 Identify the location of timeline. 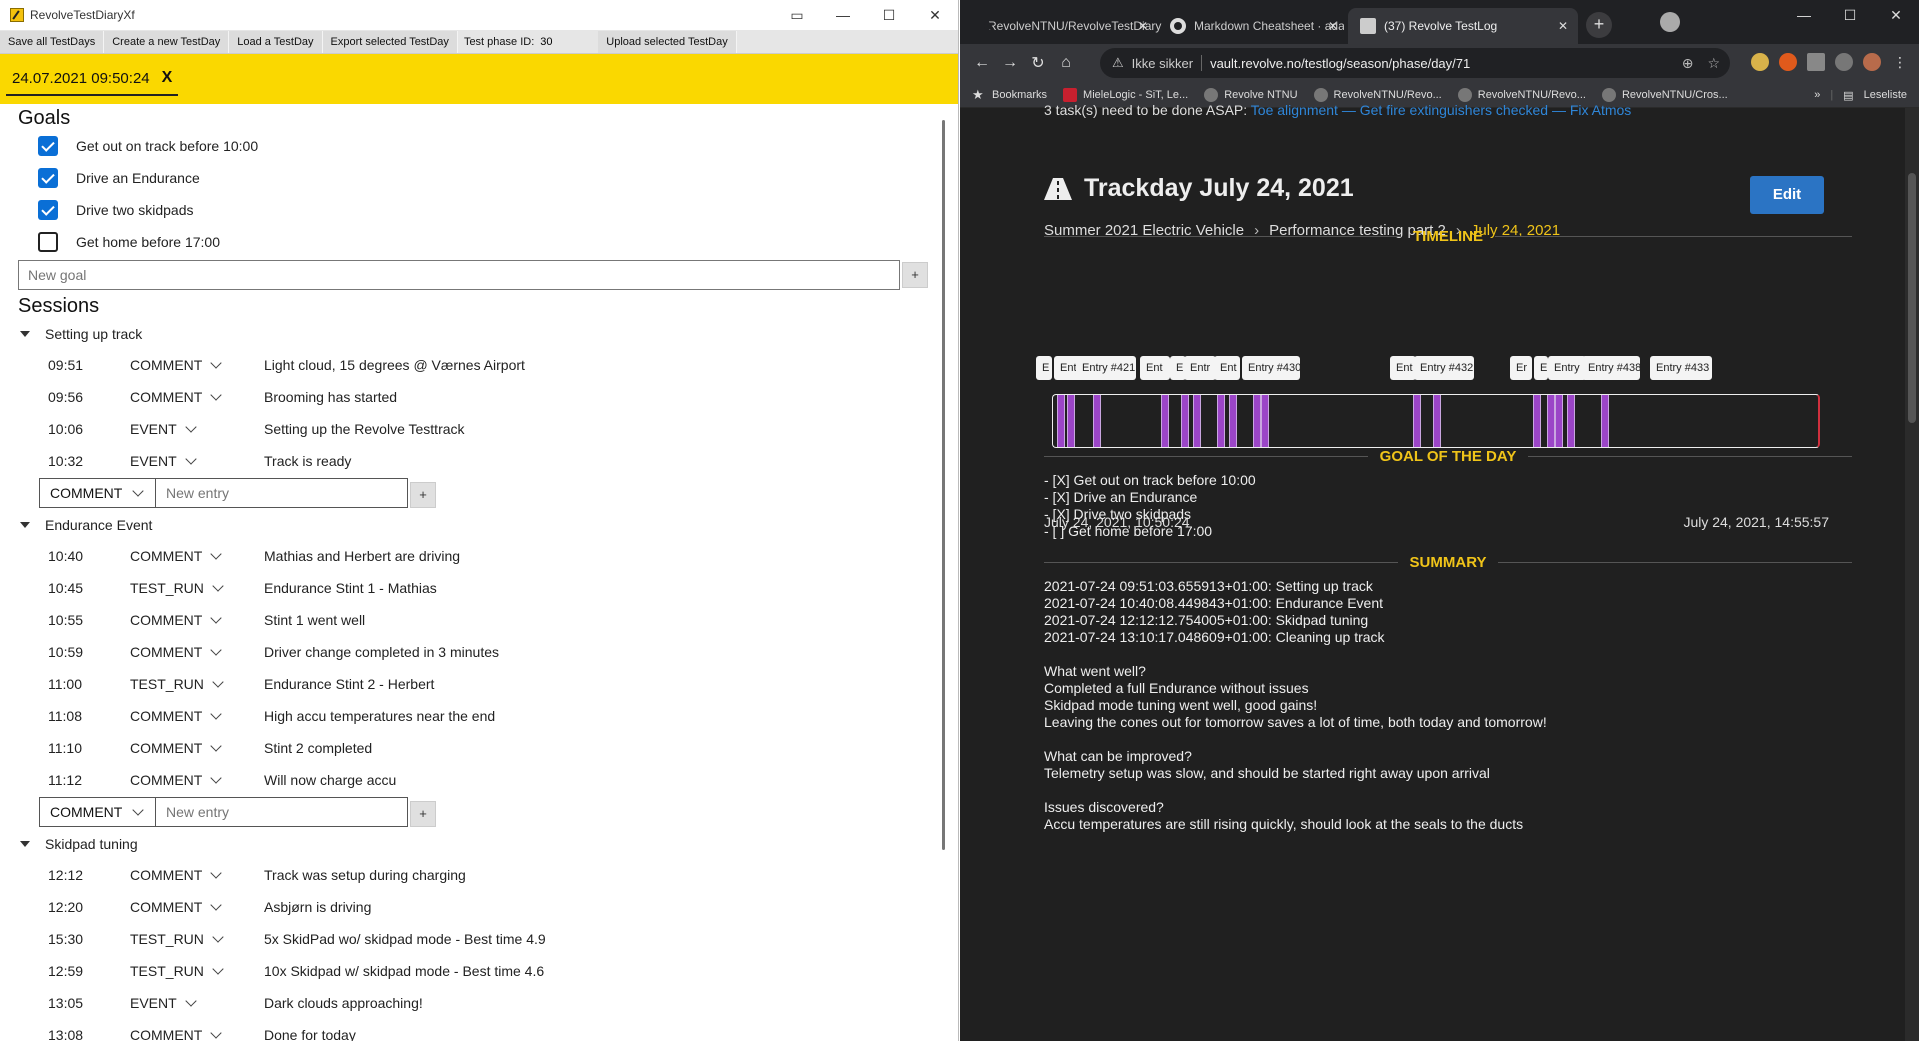
(1436, 421).